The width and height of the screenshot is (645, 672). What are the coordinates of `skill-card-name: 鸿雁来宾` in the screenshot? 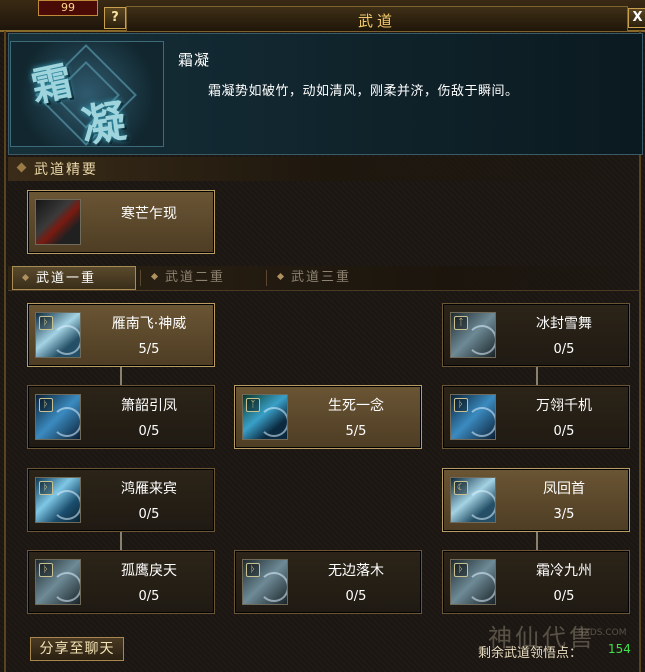 It's located at (149, 489).